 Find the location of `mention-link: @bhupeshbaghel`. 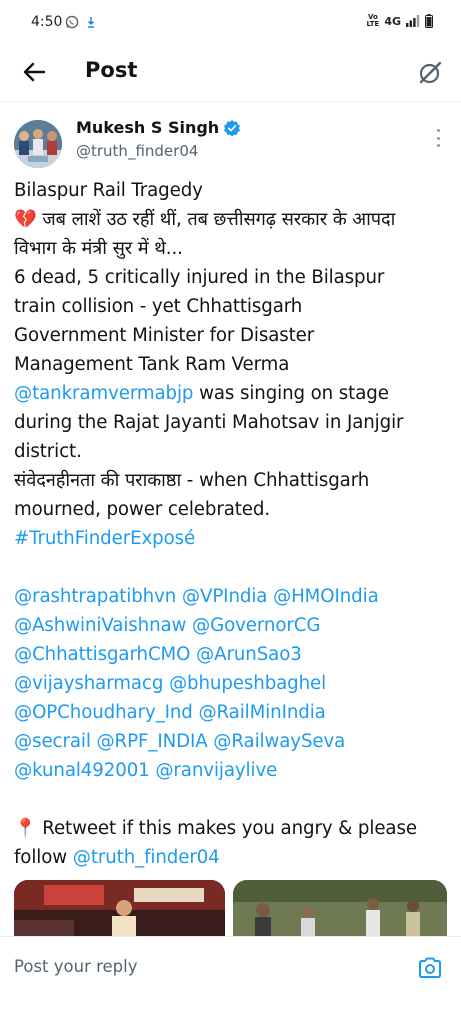

mention-link: @bhupeshbaghel is located at coordinates (247, 683).